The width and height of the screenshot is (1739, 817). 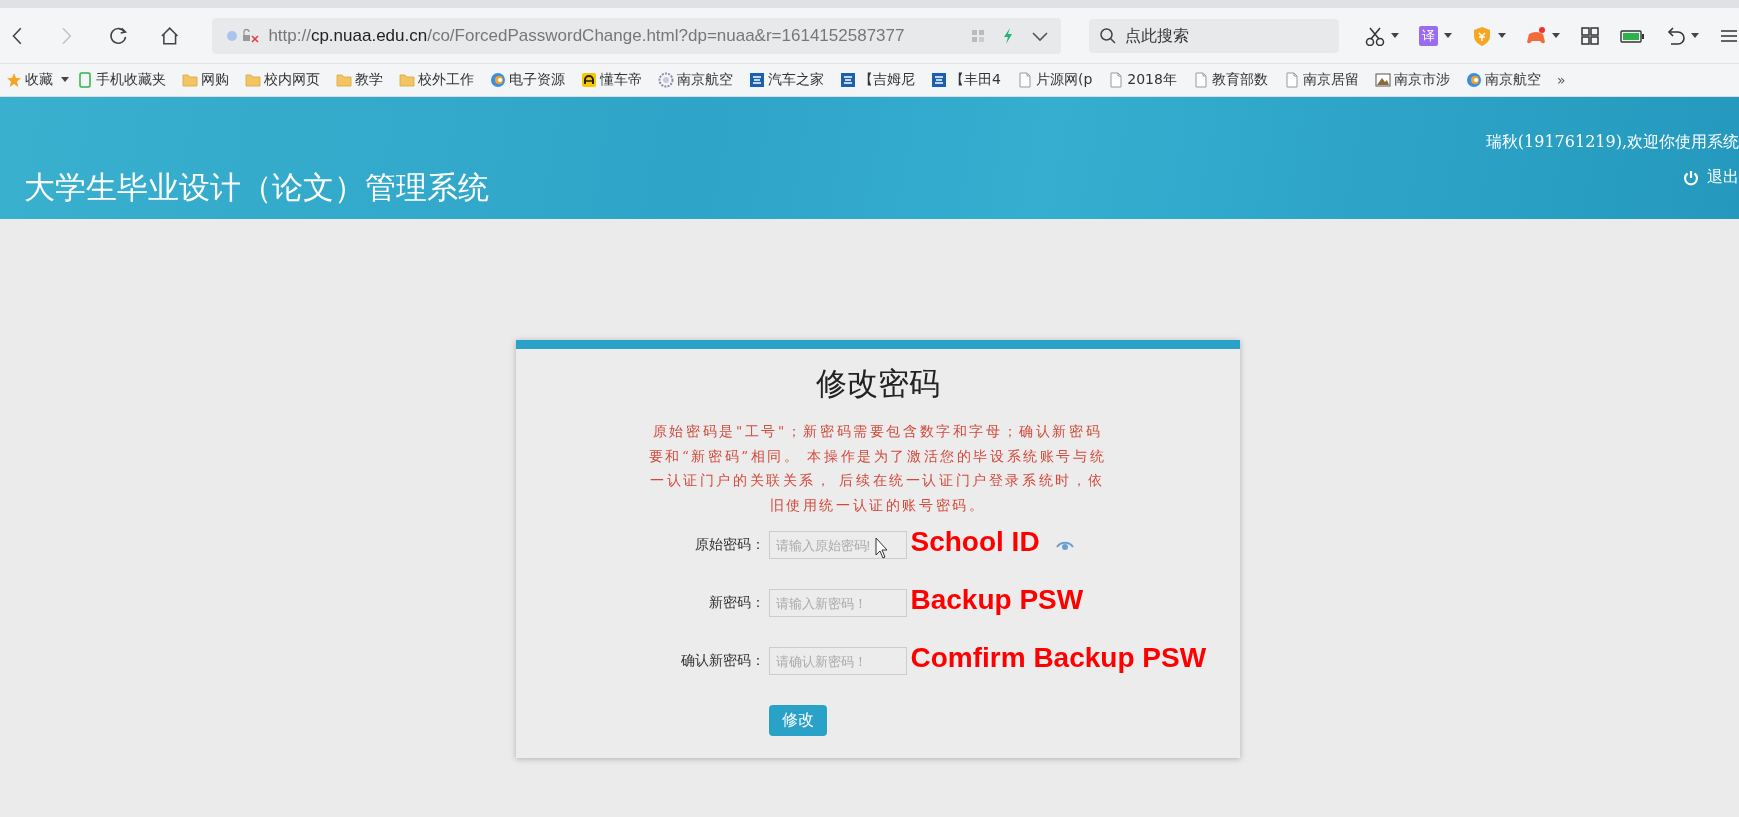 I want to click on bookmark-link: 教育部数, so click(x=1239, y=80).